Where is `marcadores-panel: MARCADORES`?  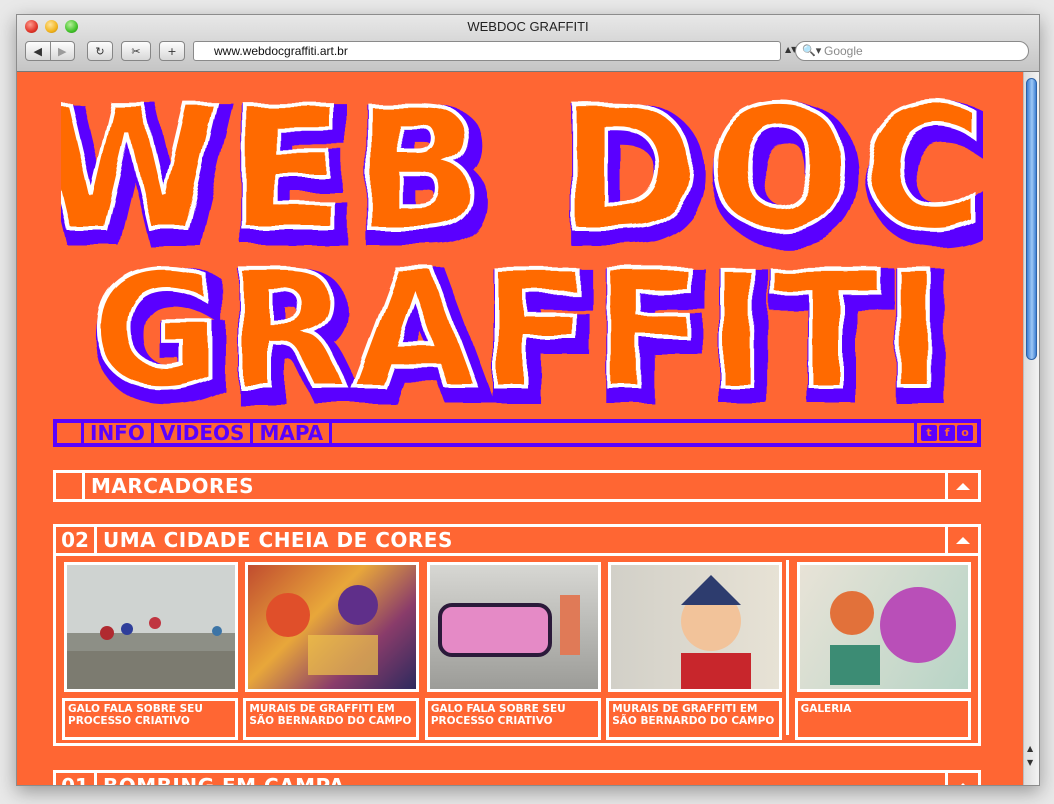
marcadores-panel: MARCADORES is located at coordinates (517, 486).